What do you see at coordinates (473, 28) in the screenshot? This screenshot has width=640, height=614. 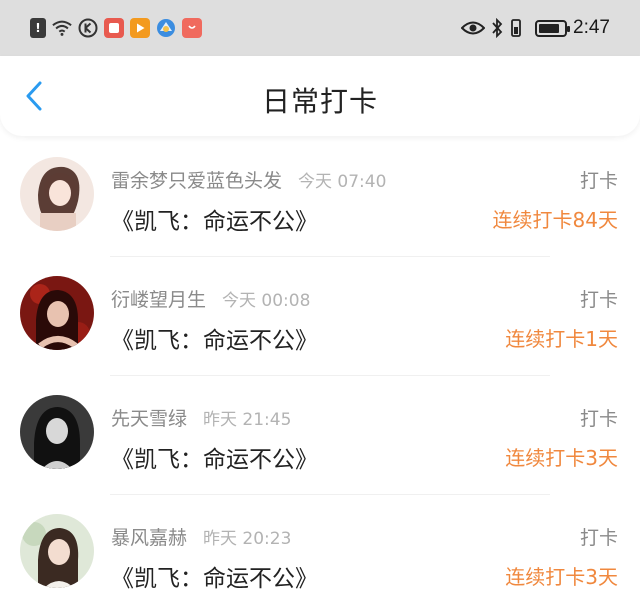 I see `eye-icon` at bounding box center [473, 28].